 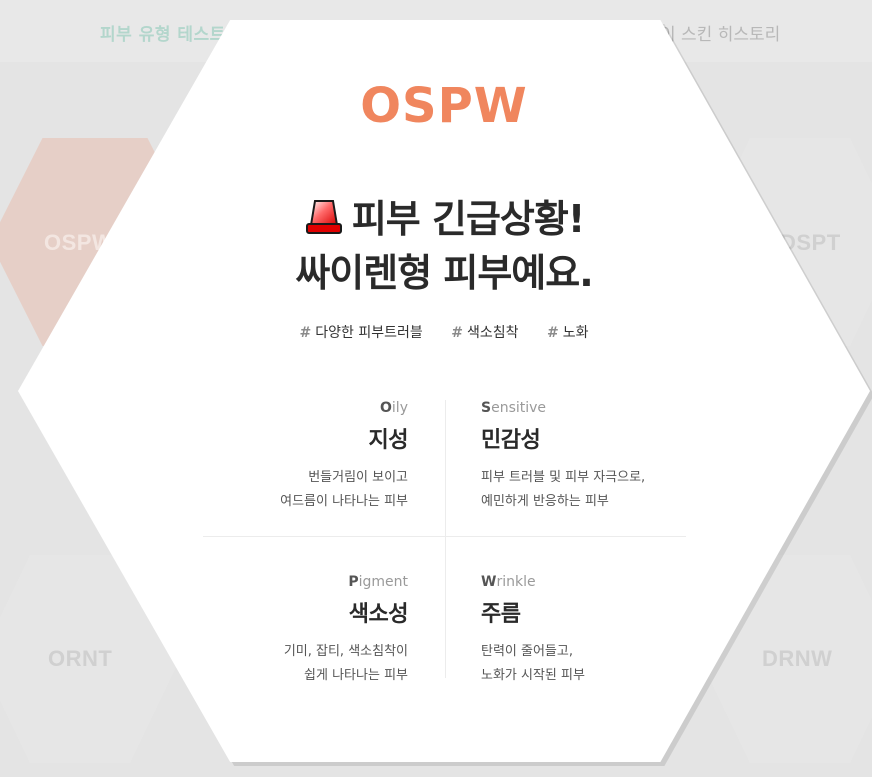 What do you see at coordinates (323, 217) in the screenshot?
I see `siren-icon` at bounding box center [323, 217].